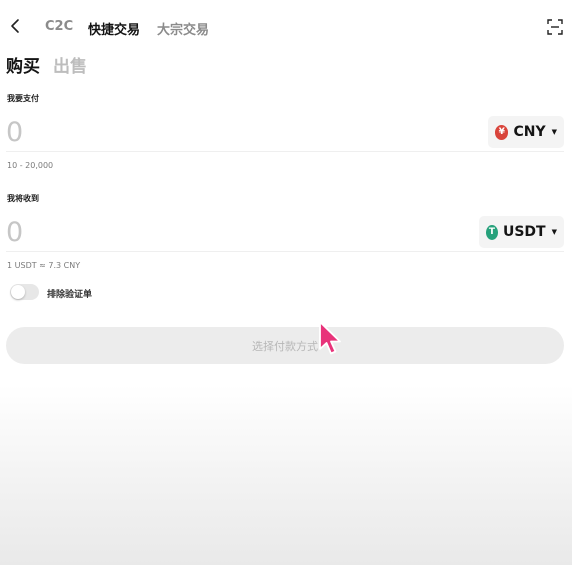  I want to click on select-payment-method-button: 选择付款方式, so click(285, 345).